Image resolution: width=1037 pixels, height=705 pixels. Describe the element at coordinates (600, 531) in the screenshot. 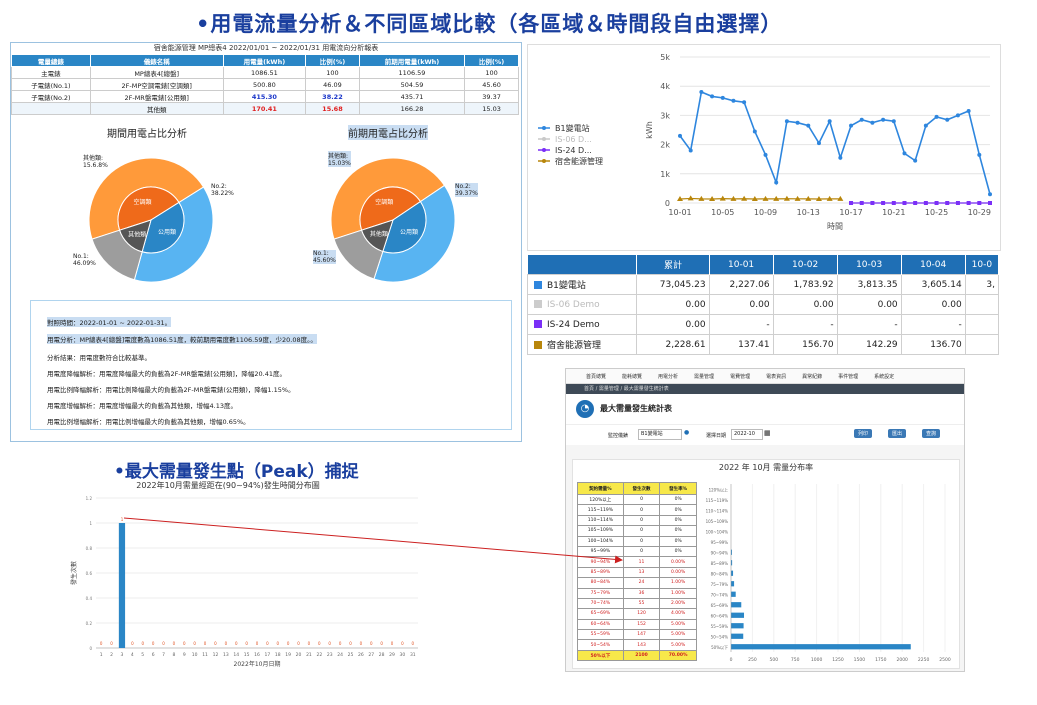

I see `table-cell: 105~109%` at that location.